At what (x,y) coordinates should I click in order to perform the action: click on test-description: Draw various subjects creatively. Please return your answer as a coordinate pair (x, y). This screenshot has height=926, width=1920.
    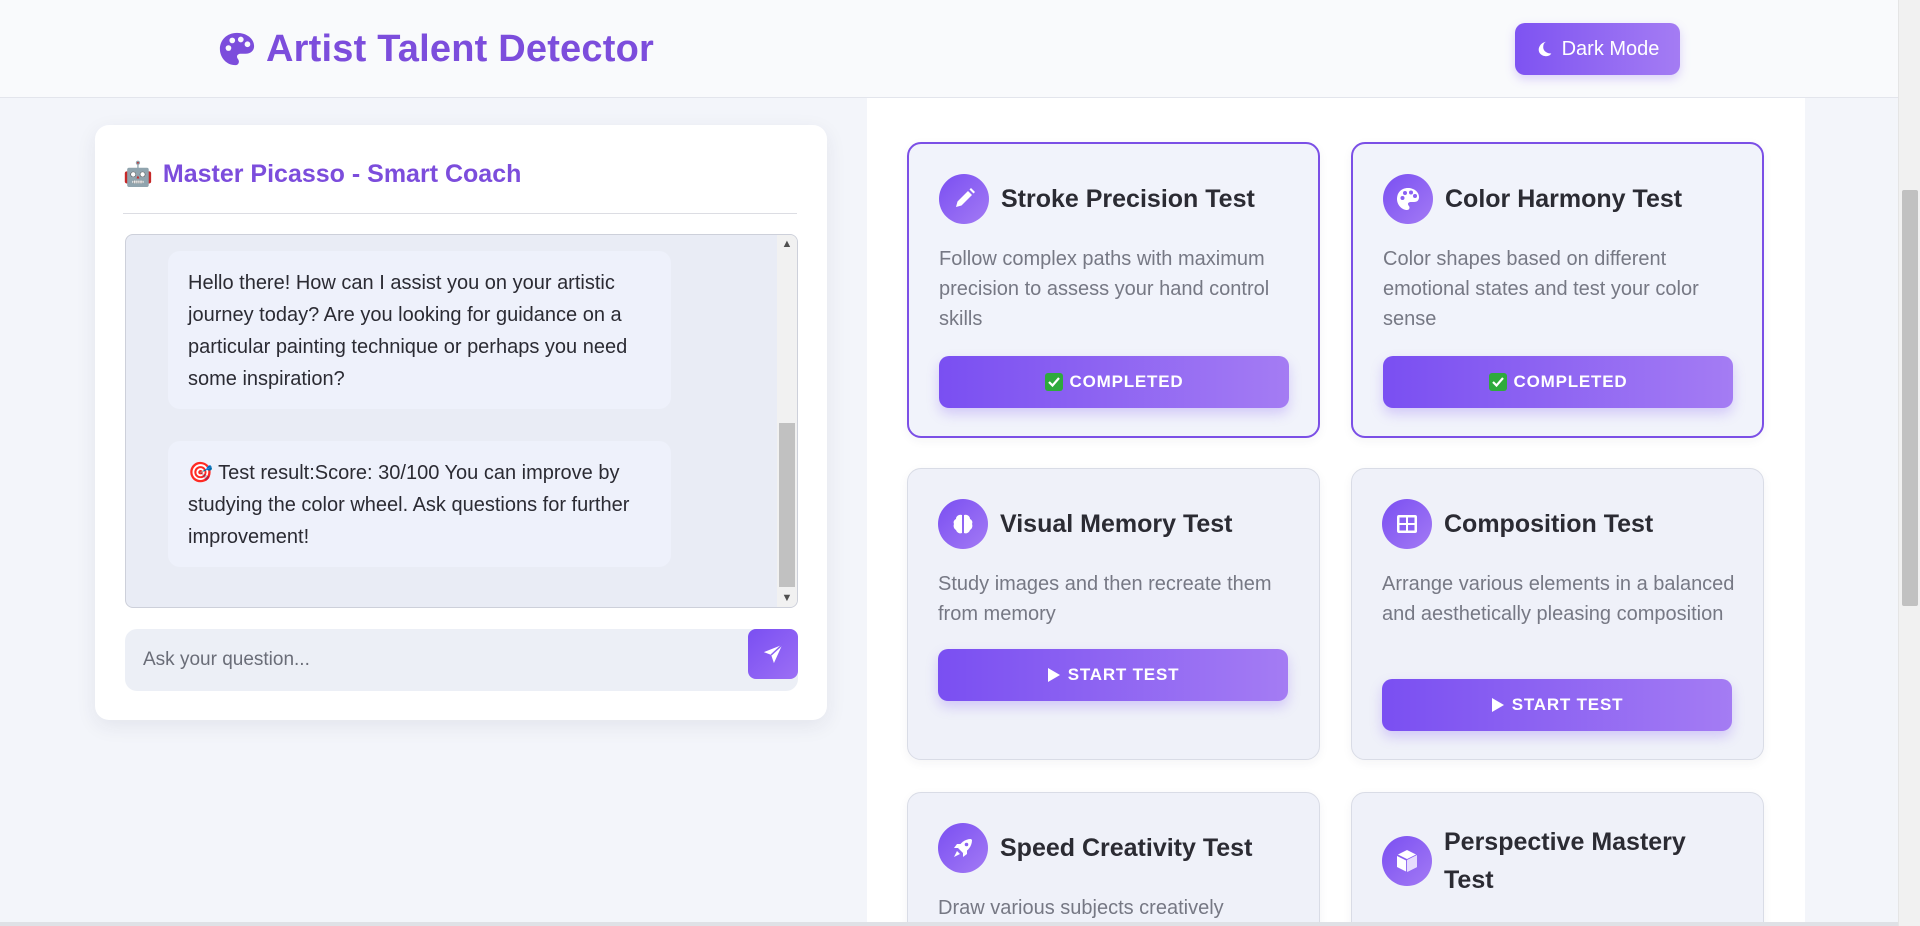
    Looking at the image, I should click on (1081, 908).